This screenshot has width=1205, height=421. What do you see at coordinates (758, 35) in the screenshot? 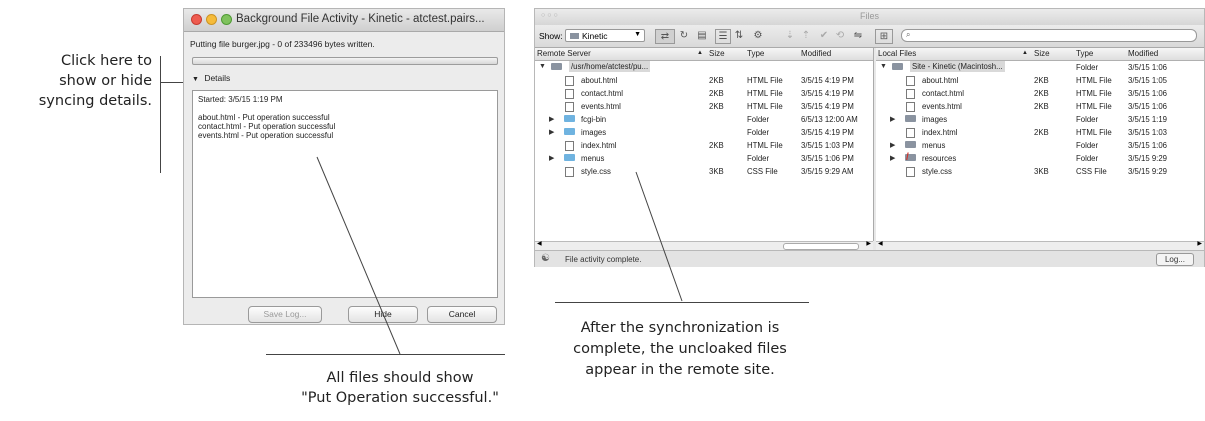
I see `sync-icon: ⚙` at bounding box center [758, 35].